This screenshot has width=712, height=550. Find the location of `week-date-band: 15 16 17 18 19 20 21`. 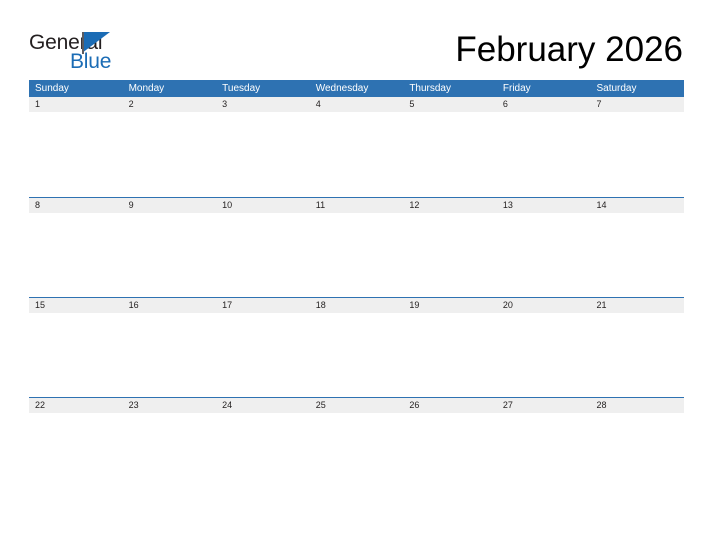

week-date-band: 15 16 17 18 19 20 21 is located at coordinates (356, 305).